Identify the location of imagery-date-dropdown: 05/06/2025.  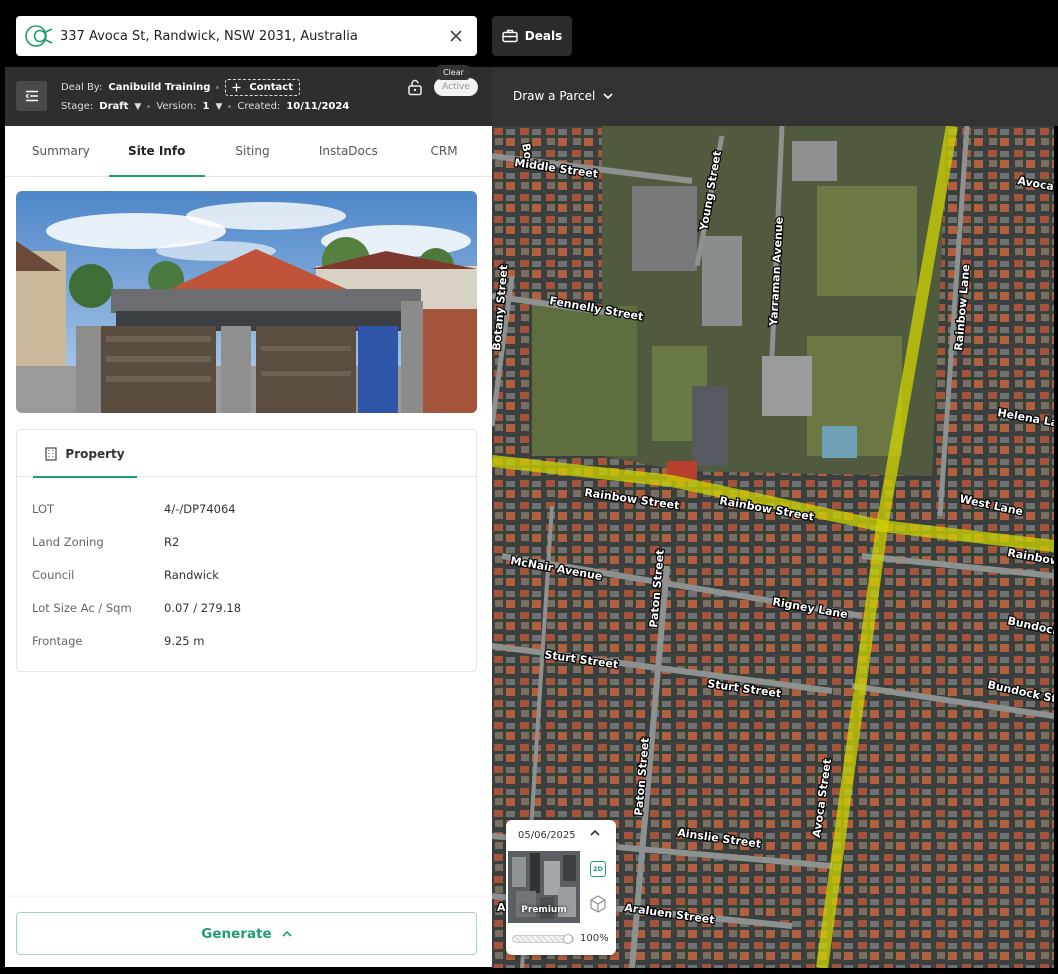
(561, 835).